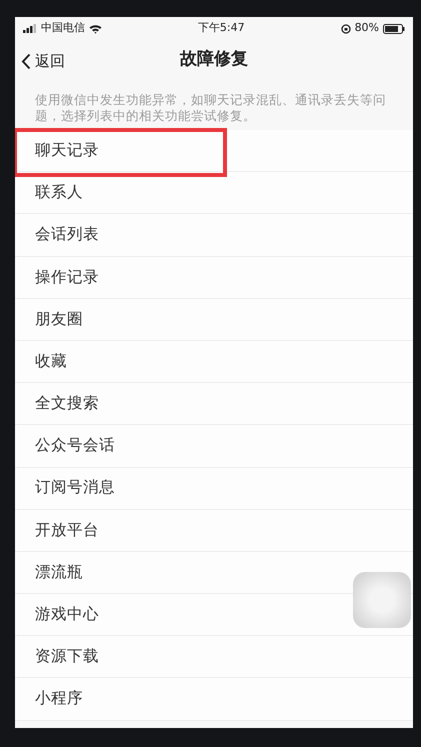 This screenshot has height=747, width=421. Describe the element at coordinates (214, 699) in the screenshot. I see `list-item: 小程序` at that location.